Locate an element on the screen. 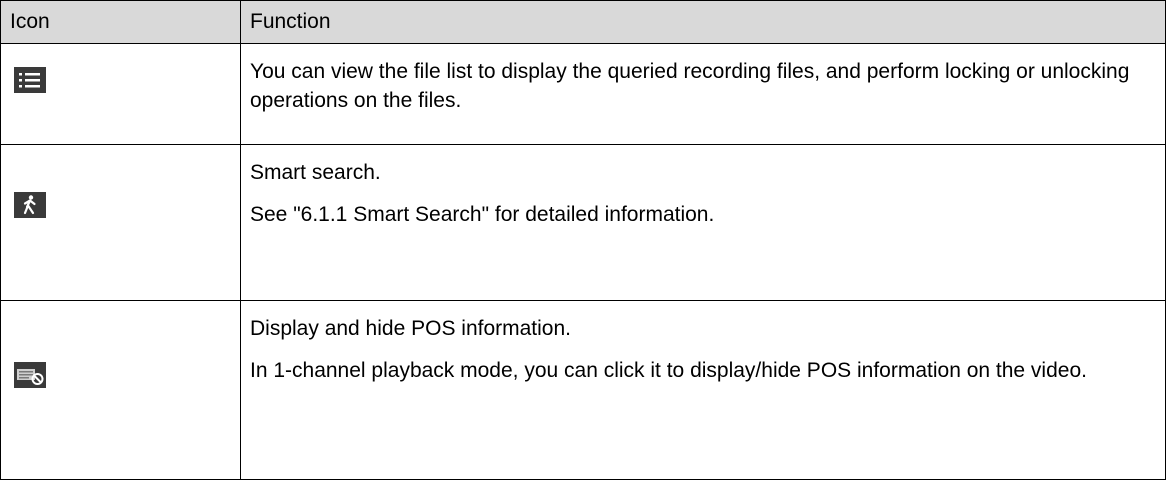  header-icon: Icon is located at coordinates (120, 22).